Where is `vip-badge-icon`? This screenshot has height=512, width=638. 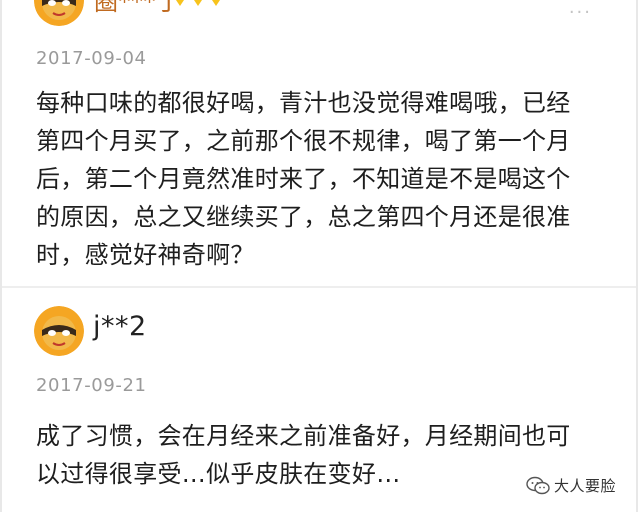 vip-badge-icon is located at coordinates (198, 3).